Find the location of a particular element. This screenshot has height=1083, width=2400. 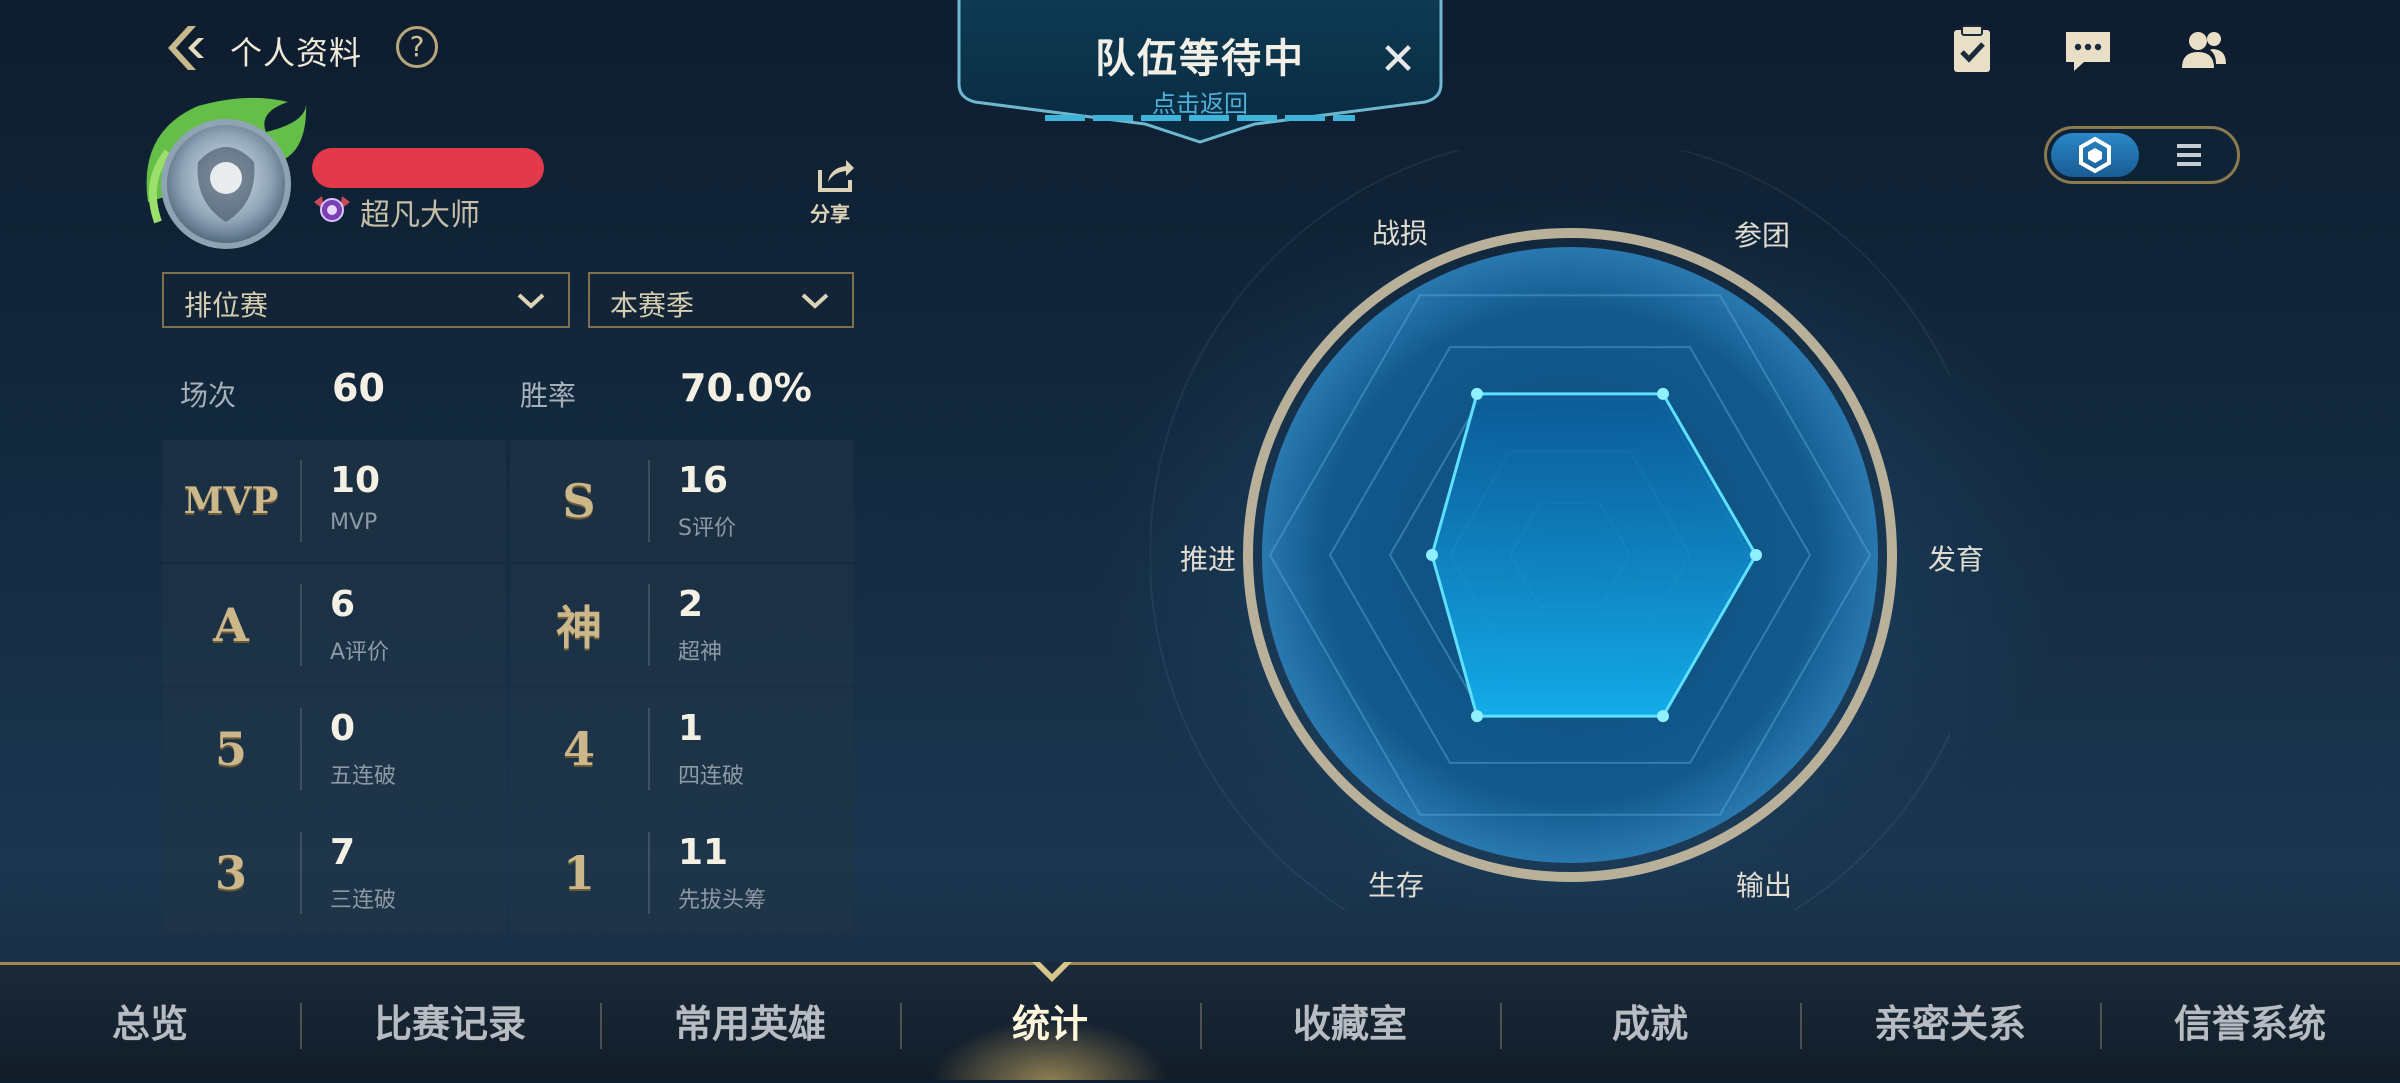

checklist-icon is located at coordinates (1972, 50).